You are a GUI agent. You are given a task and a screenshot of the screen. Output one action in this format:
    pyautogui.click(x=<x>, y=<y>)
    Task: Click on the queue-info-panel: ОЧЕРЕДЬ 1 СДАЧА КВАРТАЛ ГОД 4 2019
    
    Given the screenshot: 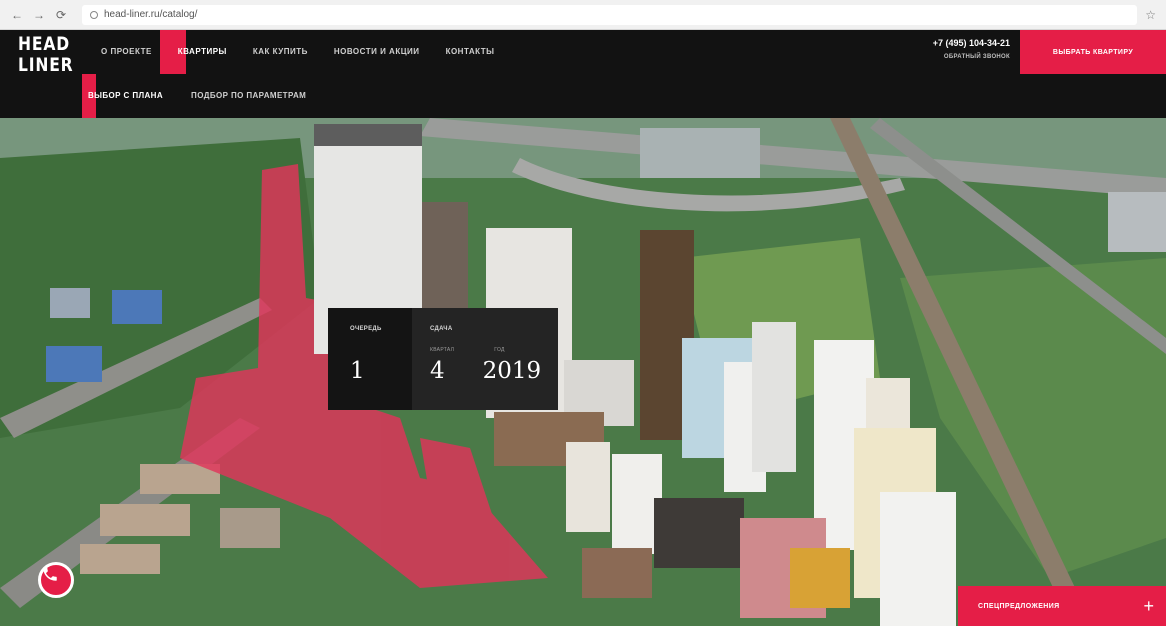 What is the action you would take?
    pyautogui.click(x=443, y=359)
    